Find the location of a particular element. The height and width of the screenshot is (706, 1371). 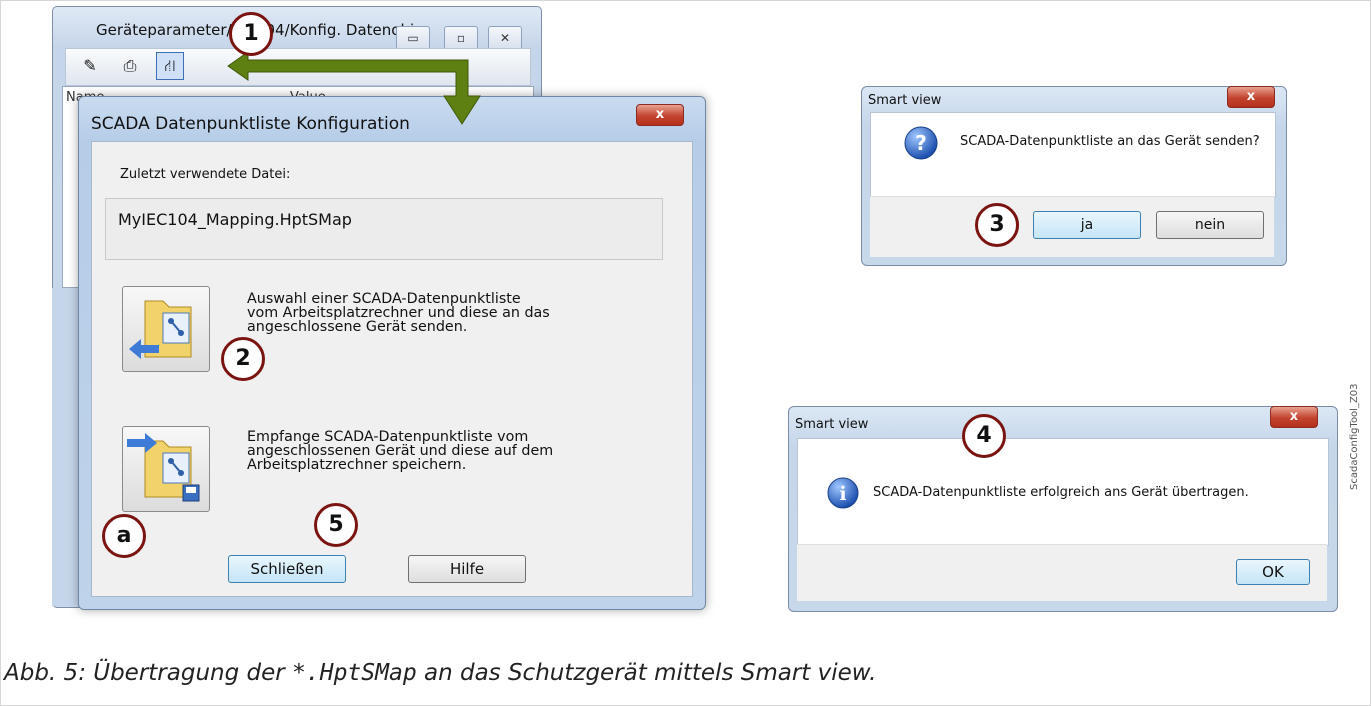

caption-code: *.HptSMap is located at coordinates (354, 673).